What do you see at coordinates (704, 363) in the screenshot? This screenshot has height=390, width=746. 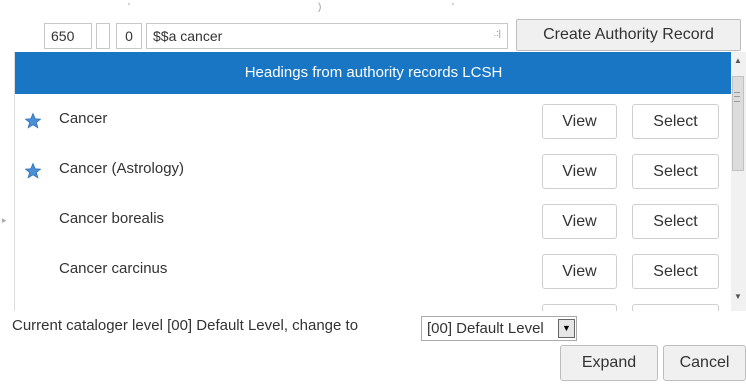 I see `cancel-button: Cancel` at bounding box center [704, 363].